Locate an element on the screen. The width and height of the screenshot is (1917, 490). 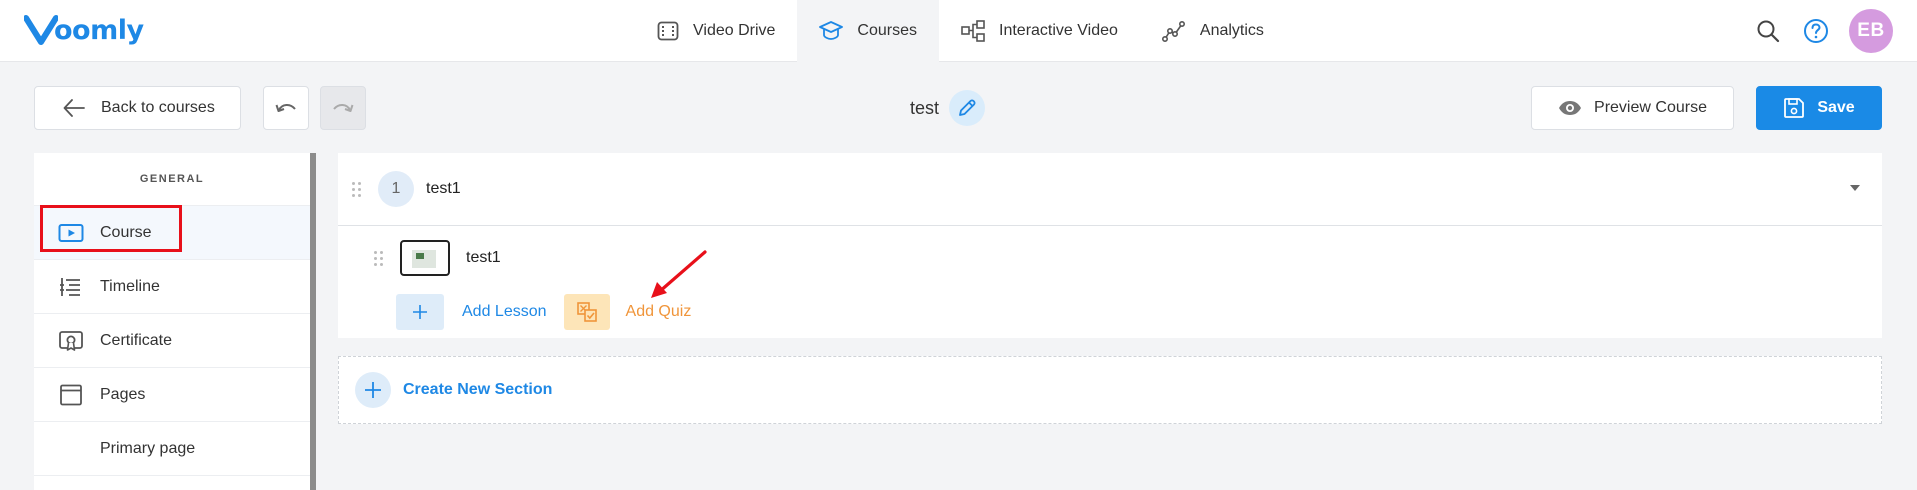
save-label: Save is located at coordinates (1836, 107).